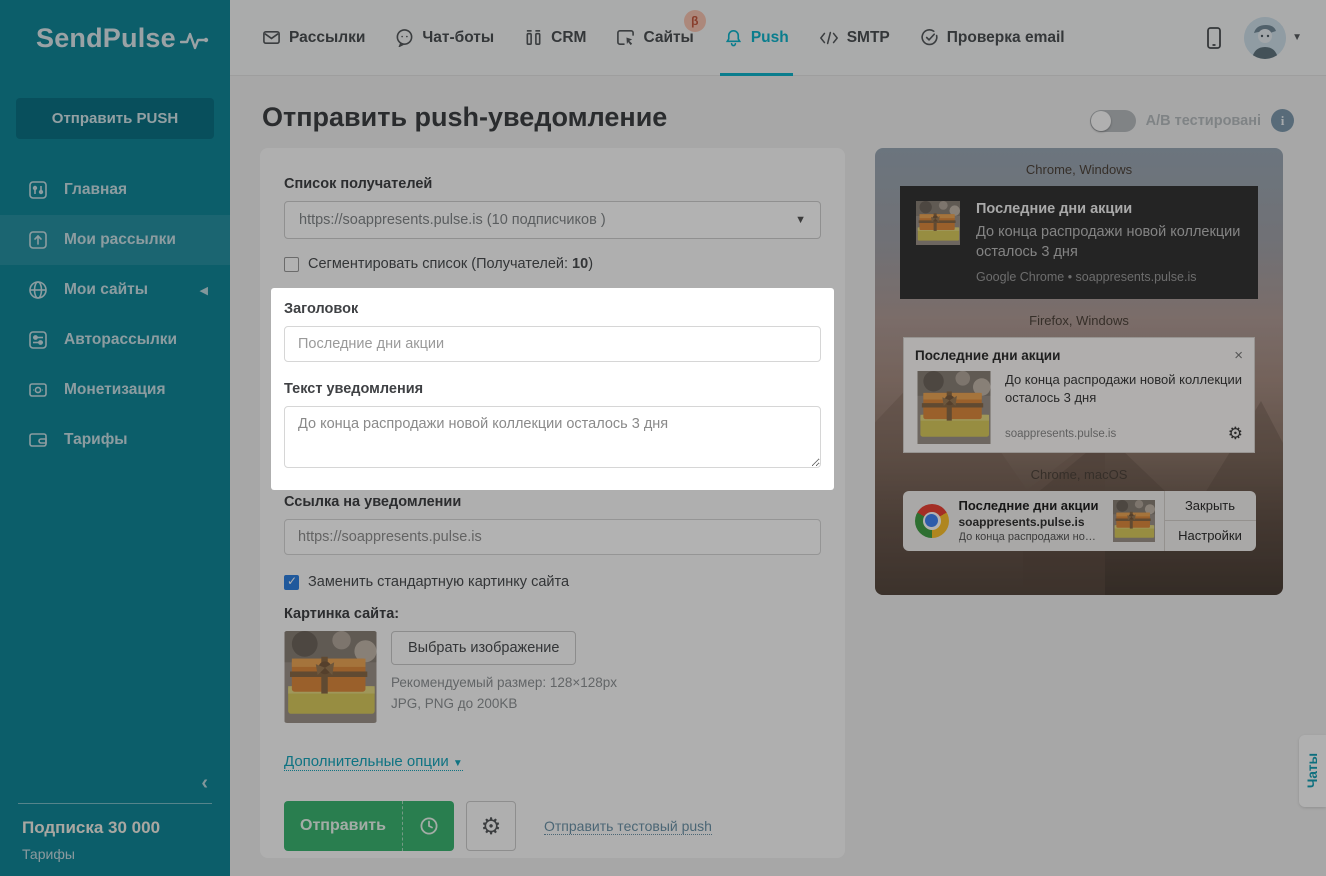 The height and width of the screenshot is (876, 1326). What do you see at coordinates (1054, 209) in the screenshot?
I see `notification-title: Последние дни акции` at bounding box center [1054, 209].